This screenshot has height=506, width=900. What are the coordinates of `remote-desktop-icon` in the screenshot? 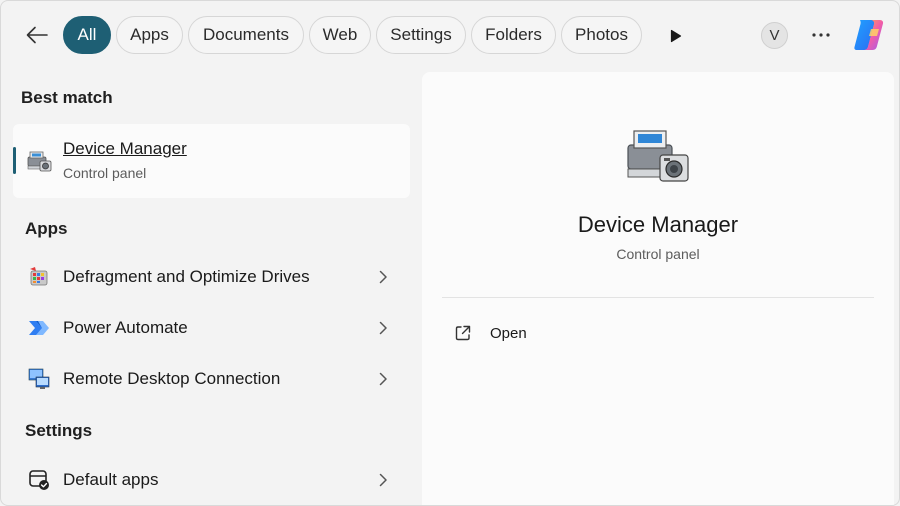 It's located at (39, 378).